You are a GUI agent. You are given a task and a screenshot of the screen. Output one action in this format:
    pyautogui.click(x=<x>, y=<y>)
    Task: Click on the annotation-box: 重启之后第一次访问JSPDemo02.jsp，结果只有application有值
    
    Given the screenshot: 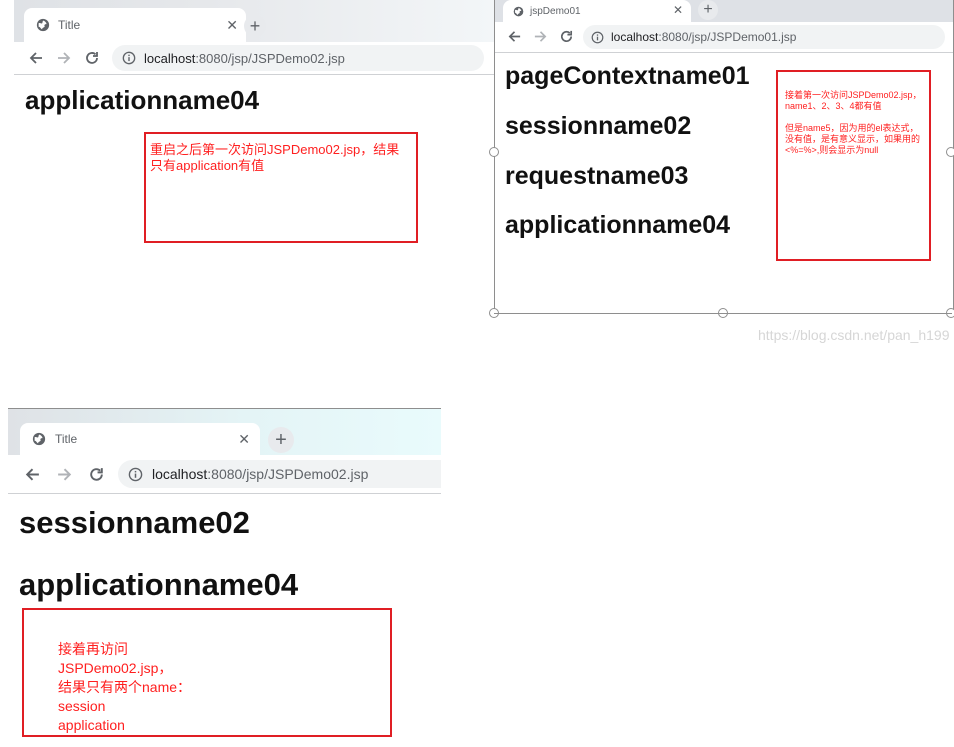 What is the action you would take?
    pyautogui.click(x=281, y=187)
    